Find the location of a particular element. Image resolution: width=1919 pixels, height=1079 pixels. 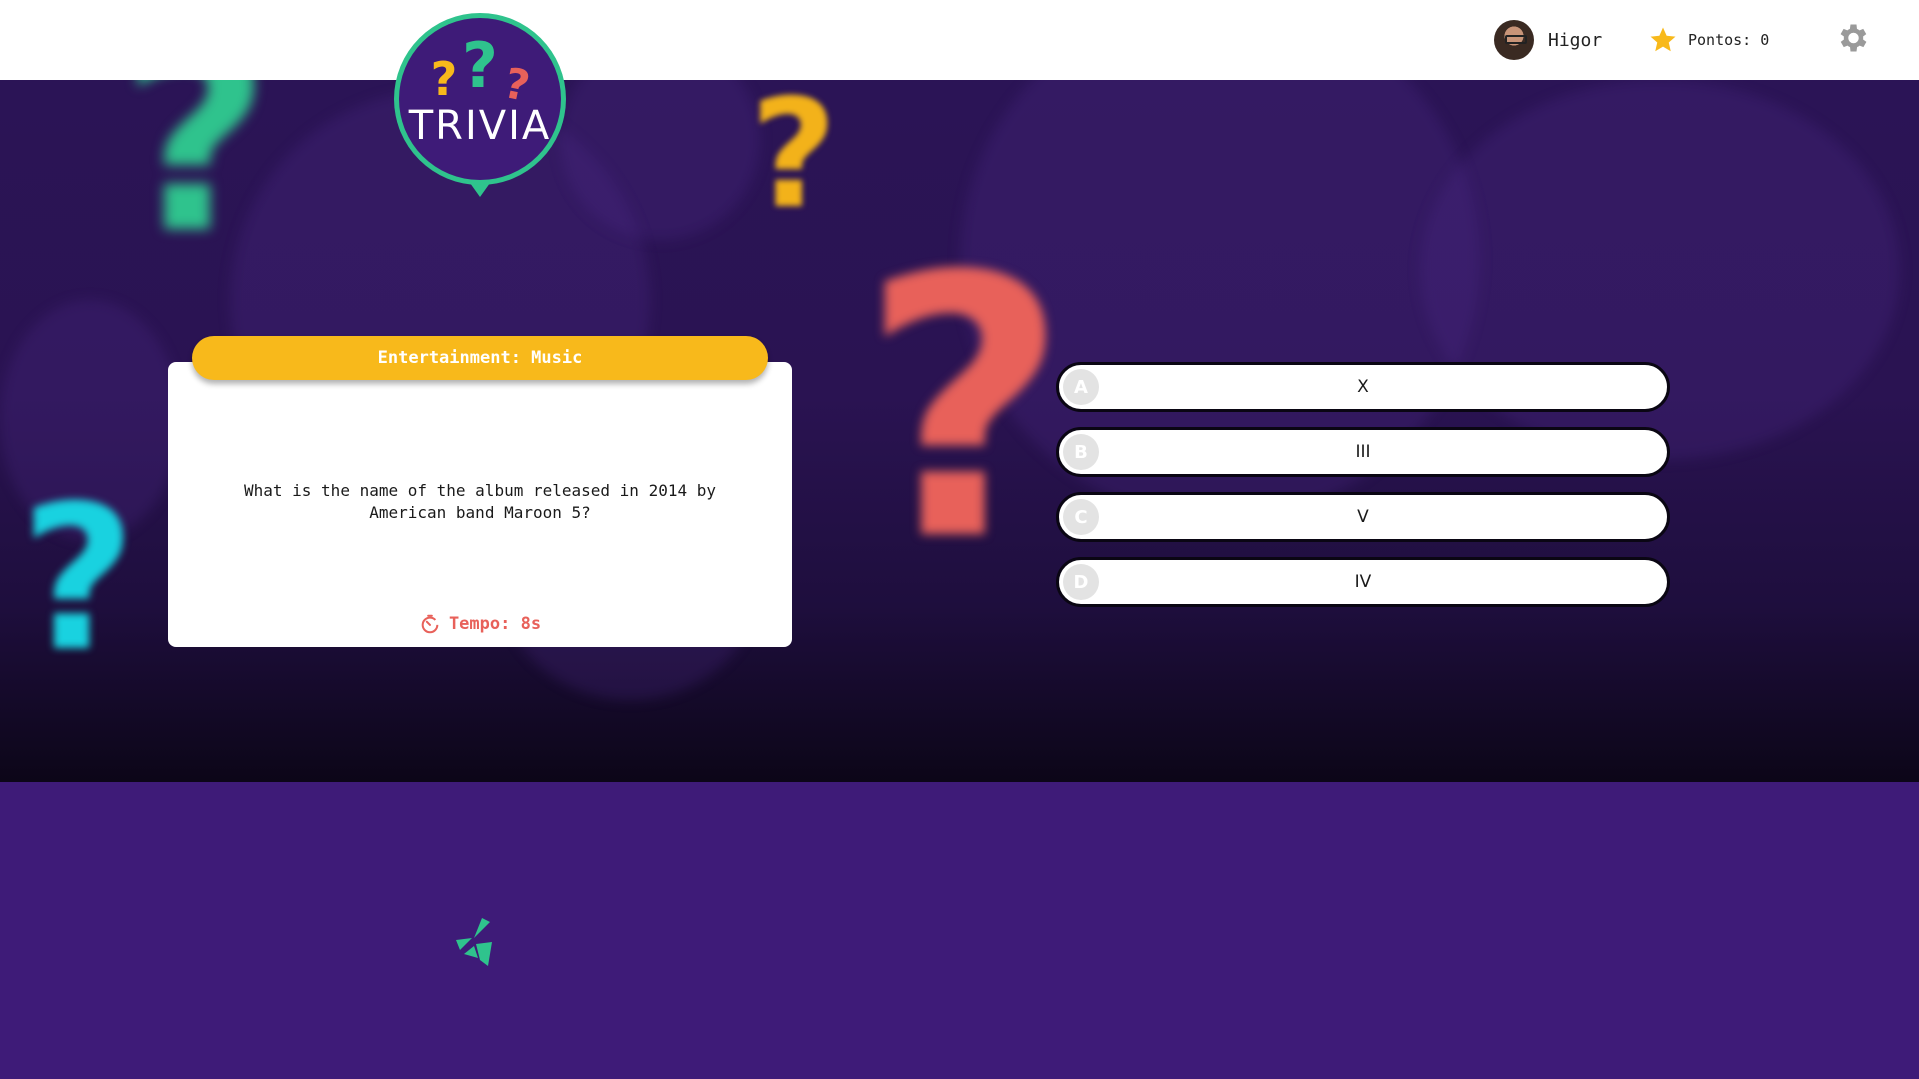

gear-icon is located at coordinates (1852, 38).